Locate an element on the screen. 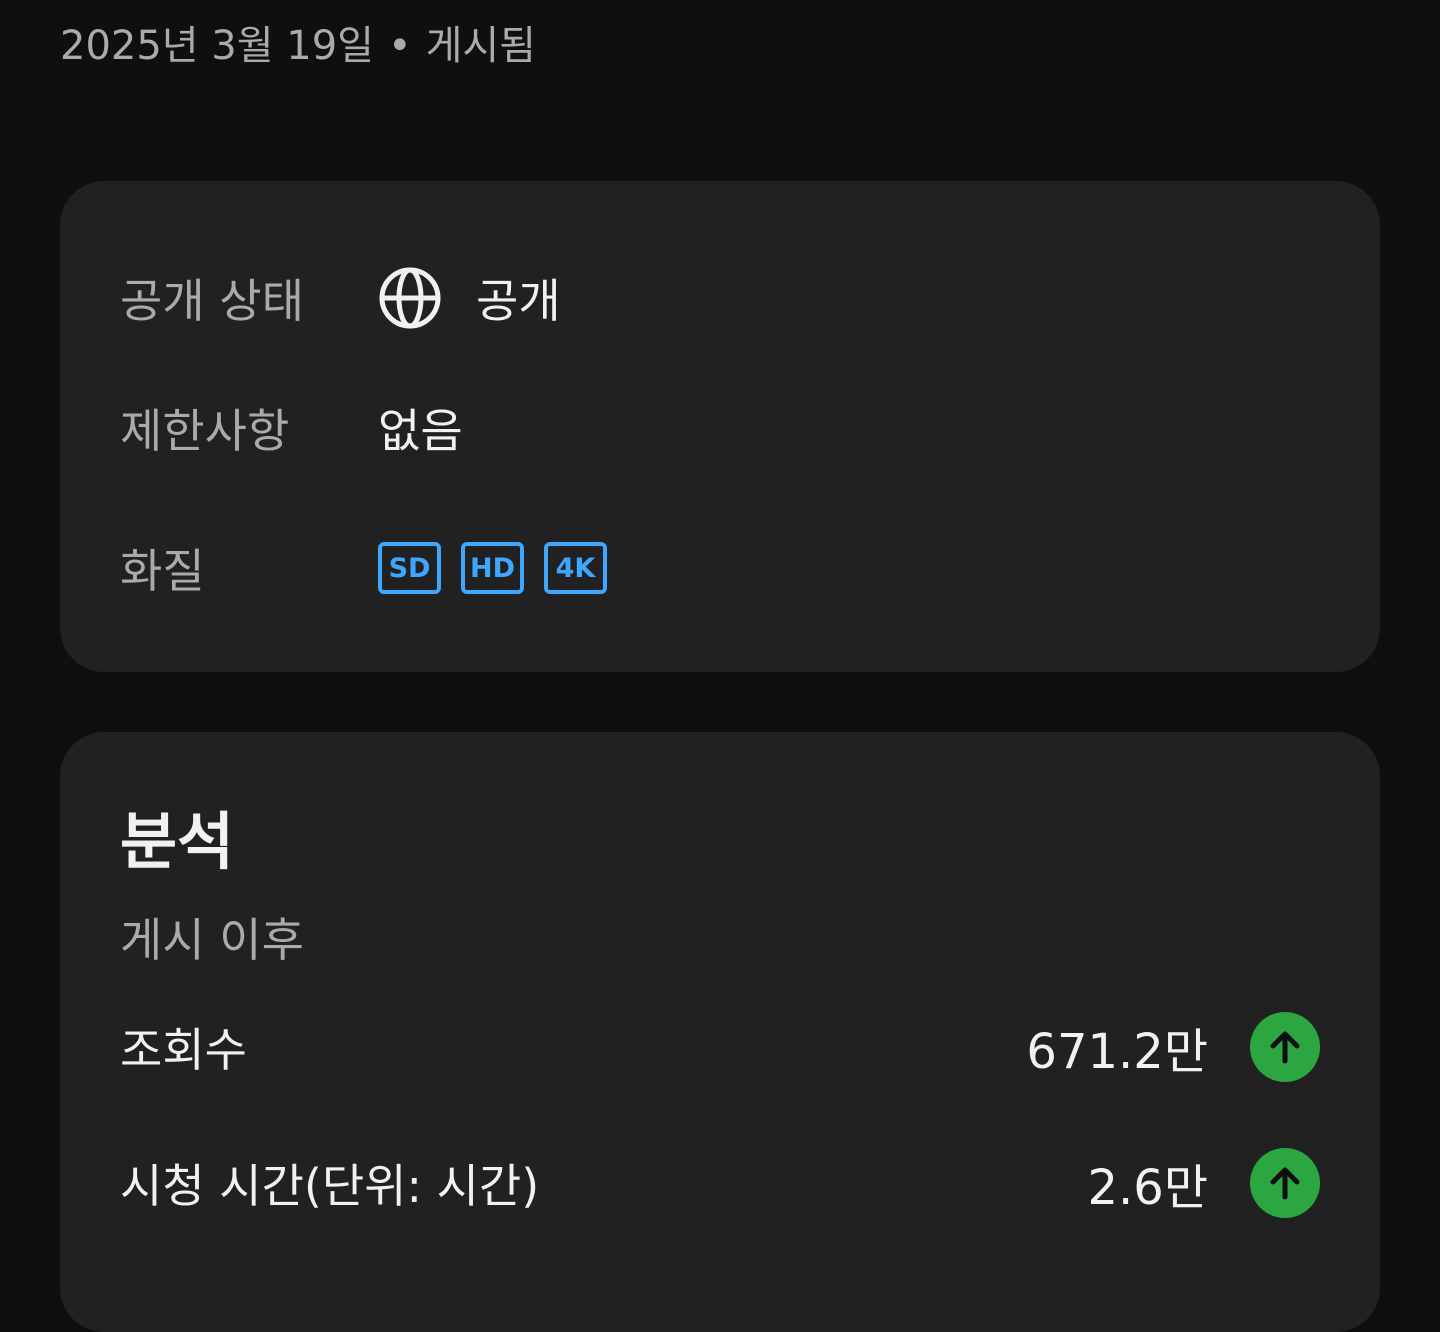  visibility-value-group: 공개 is located at coordinates (469, 298).